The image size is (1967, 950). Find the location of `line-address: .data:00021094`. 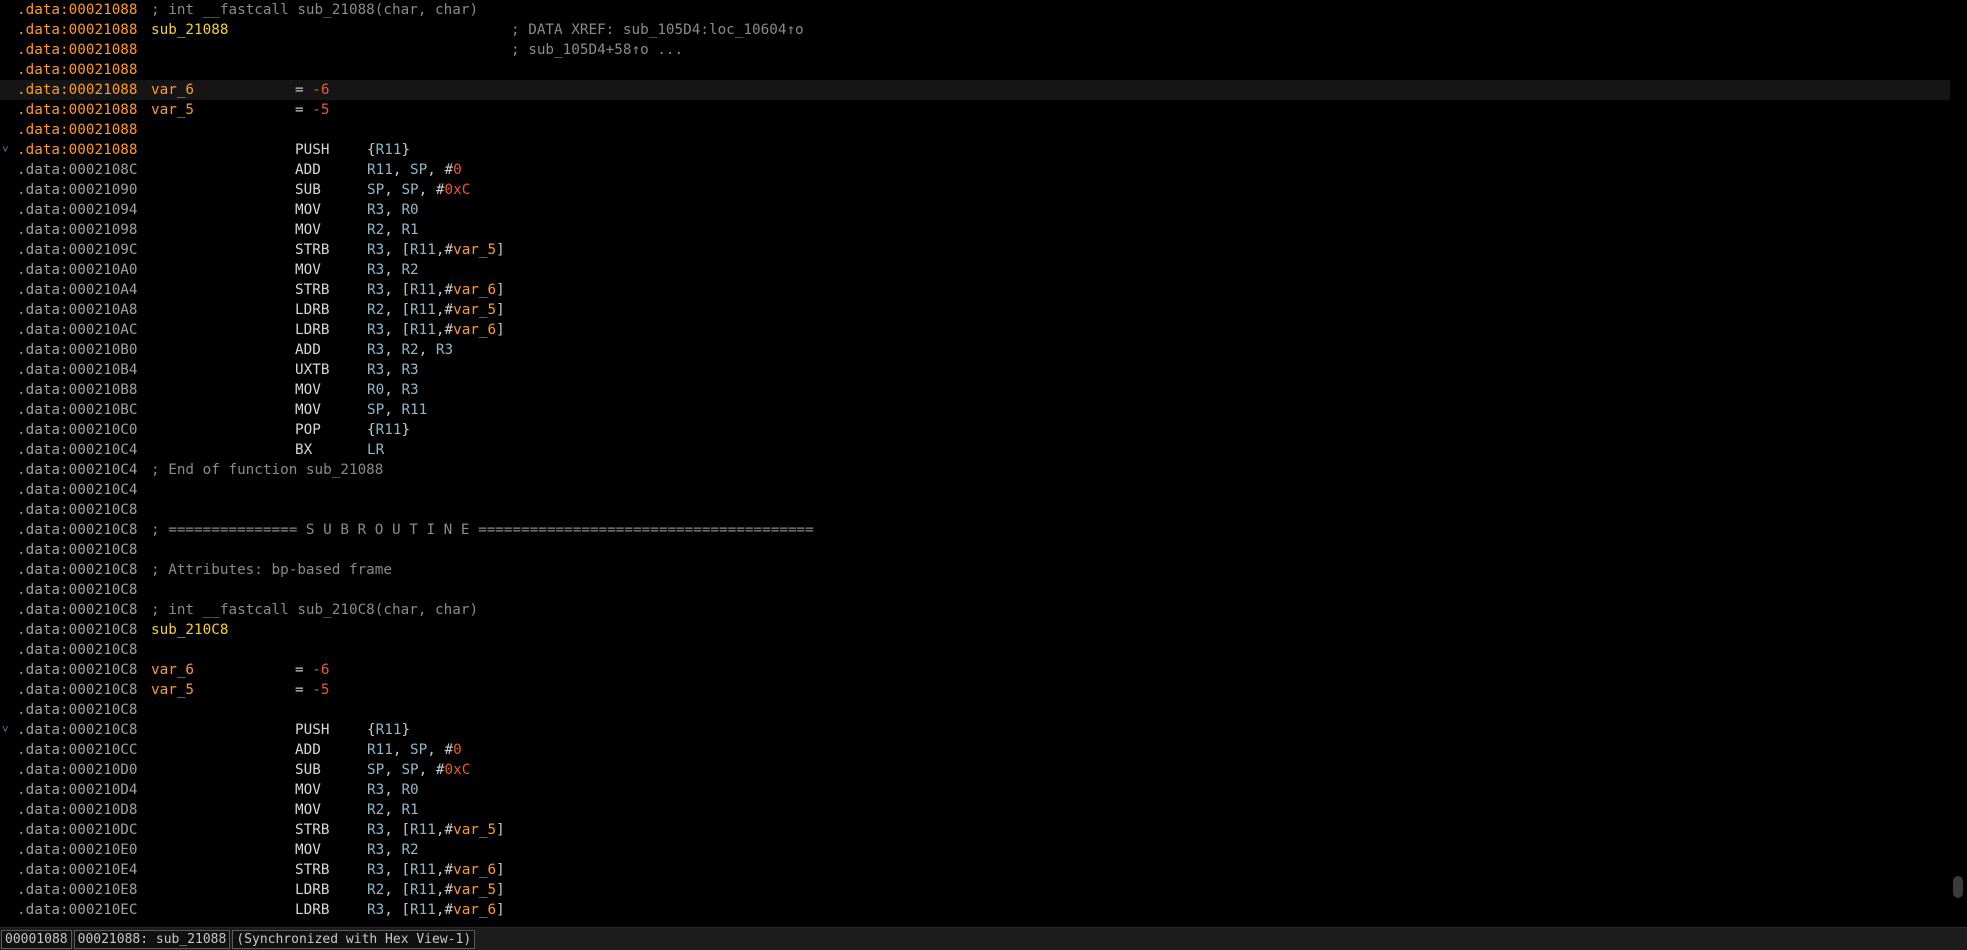

line-address: .data:00021094 is located at coordinates (77, 210).